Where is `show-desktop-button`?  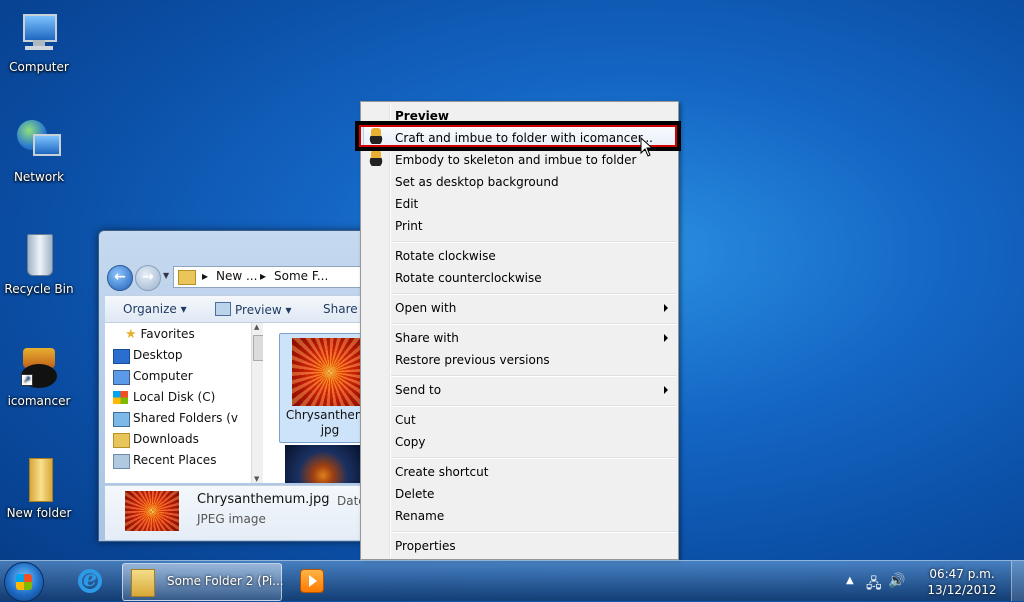 show-desktop-button is located at coordinates (1017, 581).